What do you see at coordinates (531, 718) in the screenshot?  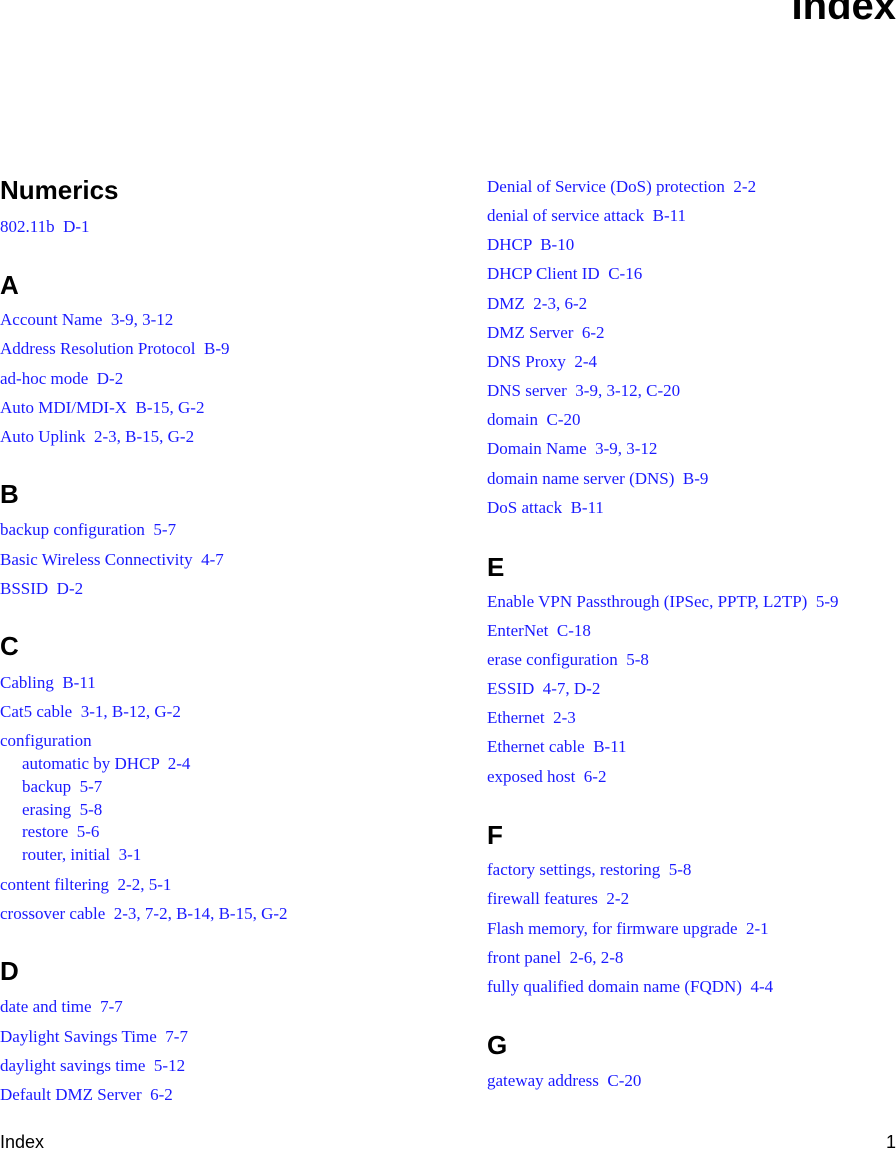 I see `index-entry: Ethernet 2-3` at bounding box center [531, 718].